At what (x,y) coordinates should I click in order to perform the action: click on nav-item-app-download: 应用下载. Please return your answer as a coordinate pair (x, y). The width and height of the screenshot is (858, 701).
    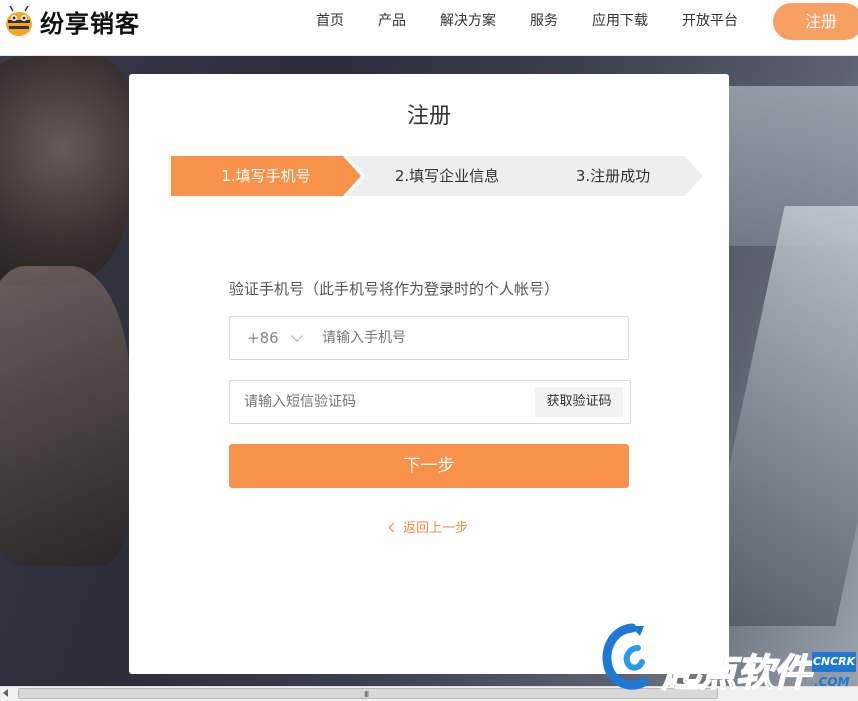
    Looking at the image, I should click on (620, 20).